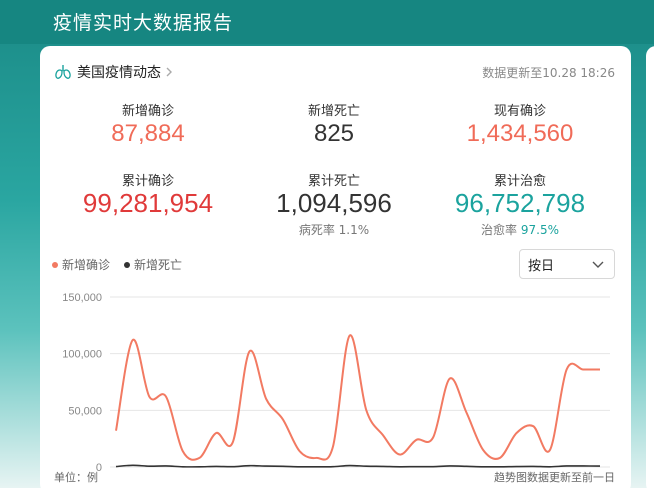 The height and width of the screenshot is (488, 654). I want to click on legend-label: 新增确诊, so click(86, 265).